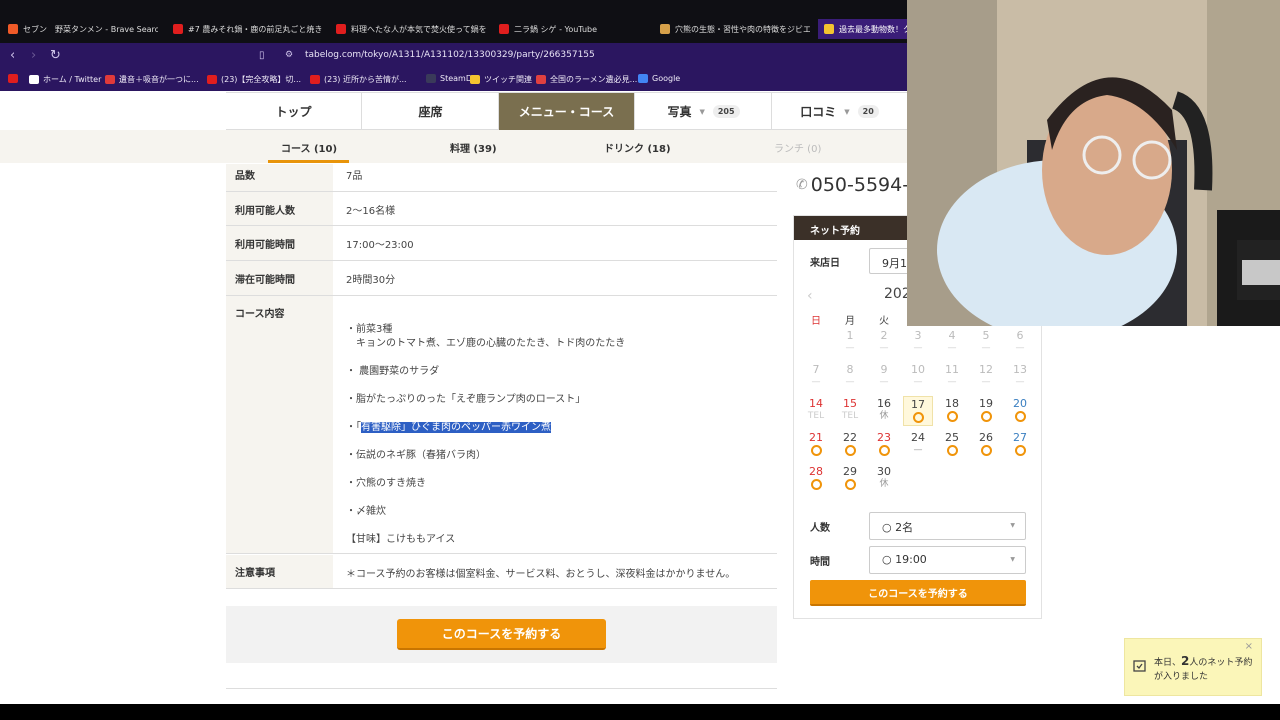 Image resolution: width=1280 pixels, height=720 pixels. I want to click on bookmark-item: Google, so click(659, 78).